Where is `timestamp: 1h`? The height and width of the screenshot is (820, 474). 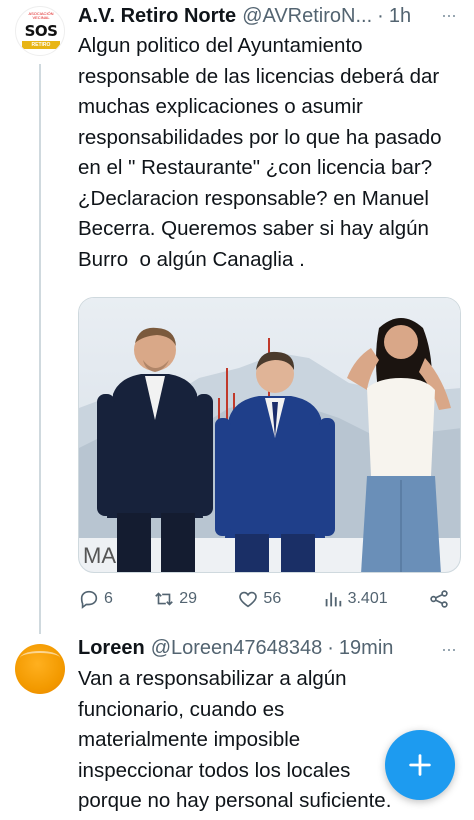
timestamp: 1h is located at coordinates (400, 16).